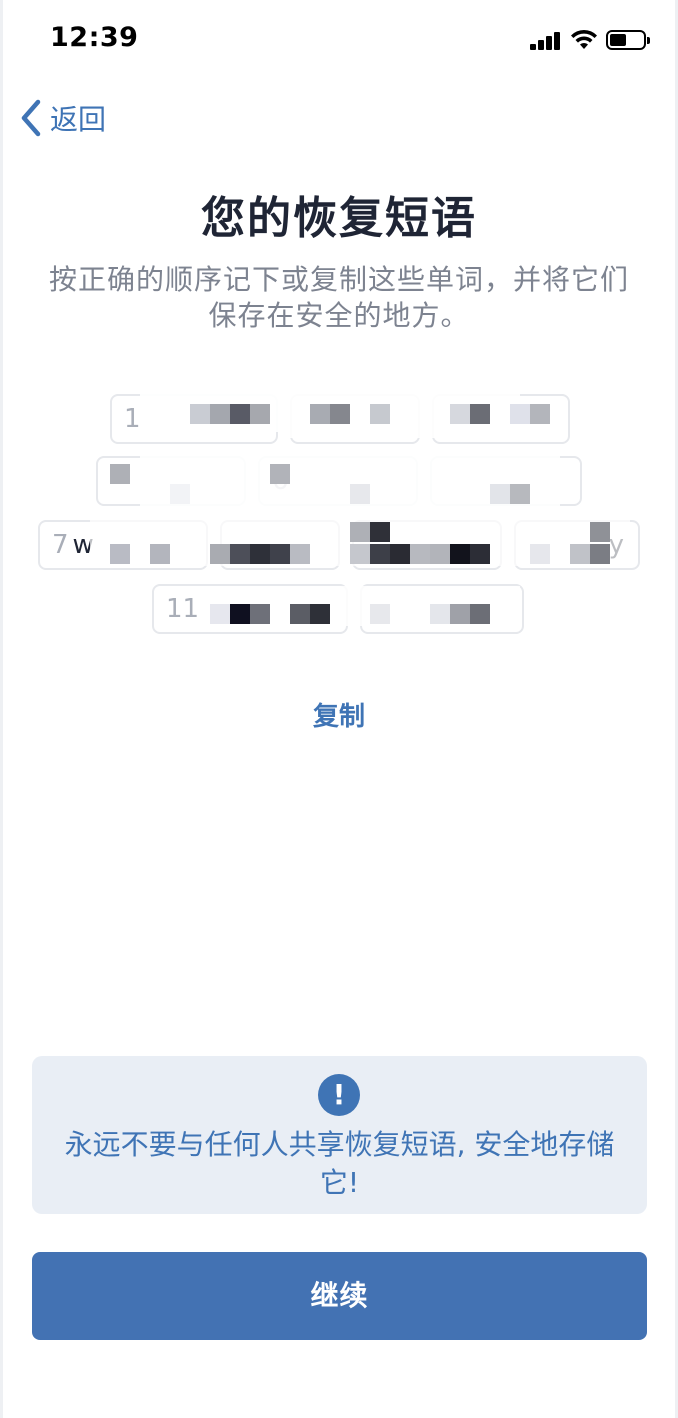 This screenshot has width=678, height=1418. Describe the element at coordinates (339, 714) in the screenshot. I see `copy-button: 复制` at that location.